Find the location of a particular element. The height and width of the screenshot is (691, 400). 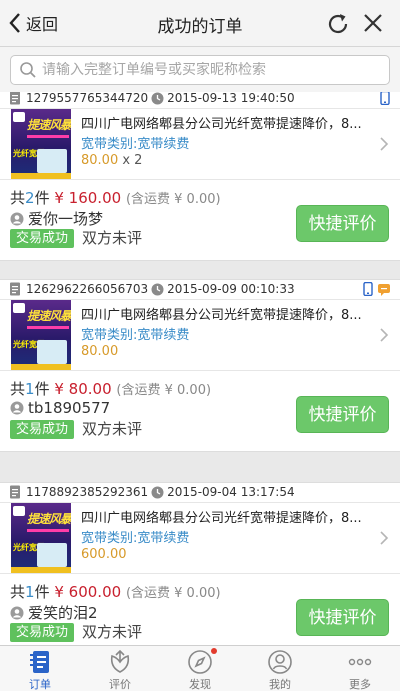

close-icon is located at coordinates (373, 23).